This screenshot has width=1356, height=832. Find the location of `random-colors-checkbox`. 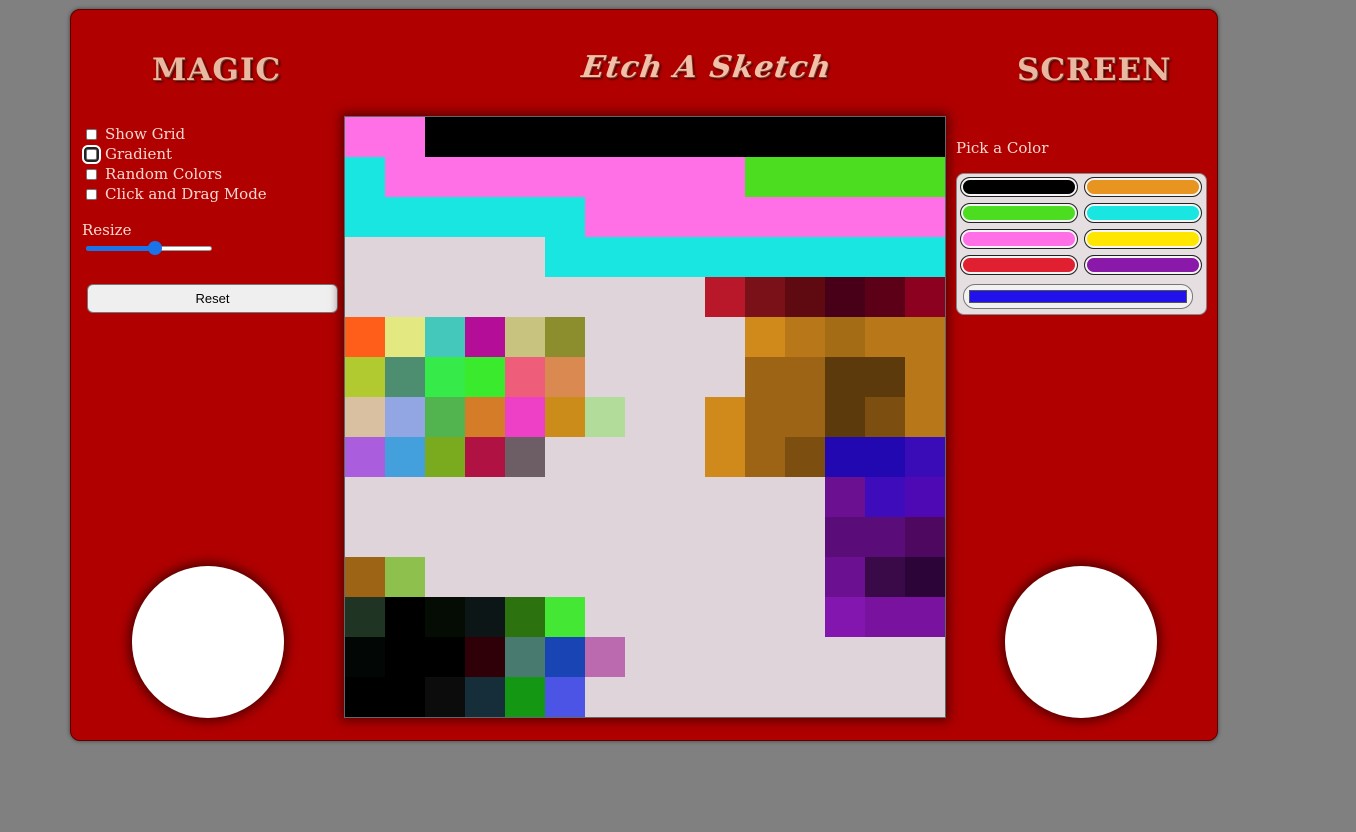

random-colors-checkbox is located at coordinates (91, 174).